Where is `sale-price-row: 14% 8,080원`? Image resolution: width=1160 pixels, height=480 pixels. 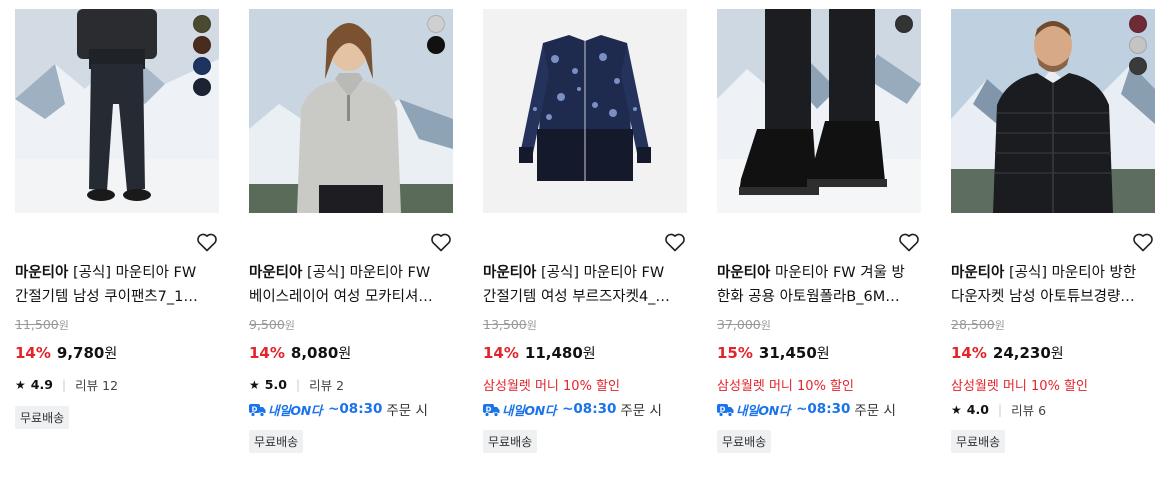 sale-price-row: 14% 8,080원 is located at coordinates (300, 353).